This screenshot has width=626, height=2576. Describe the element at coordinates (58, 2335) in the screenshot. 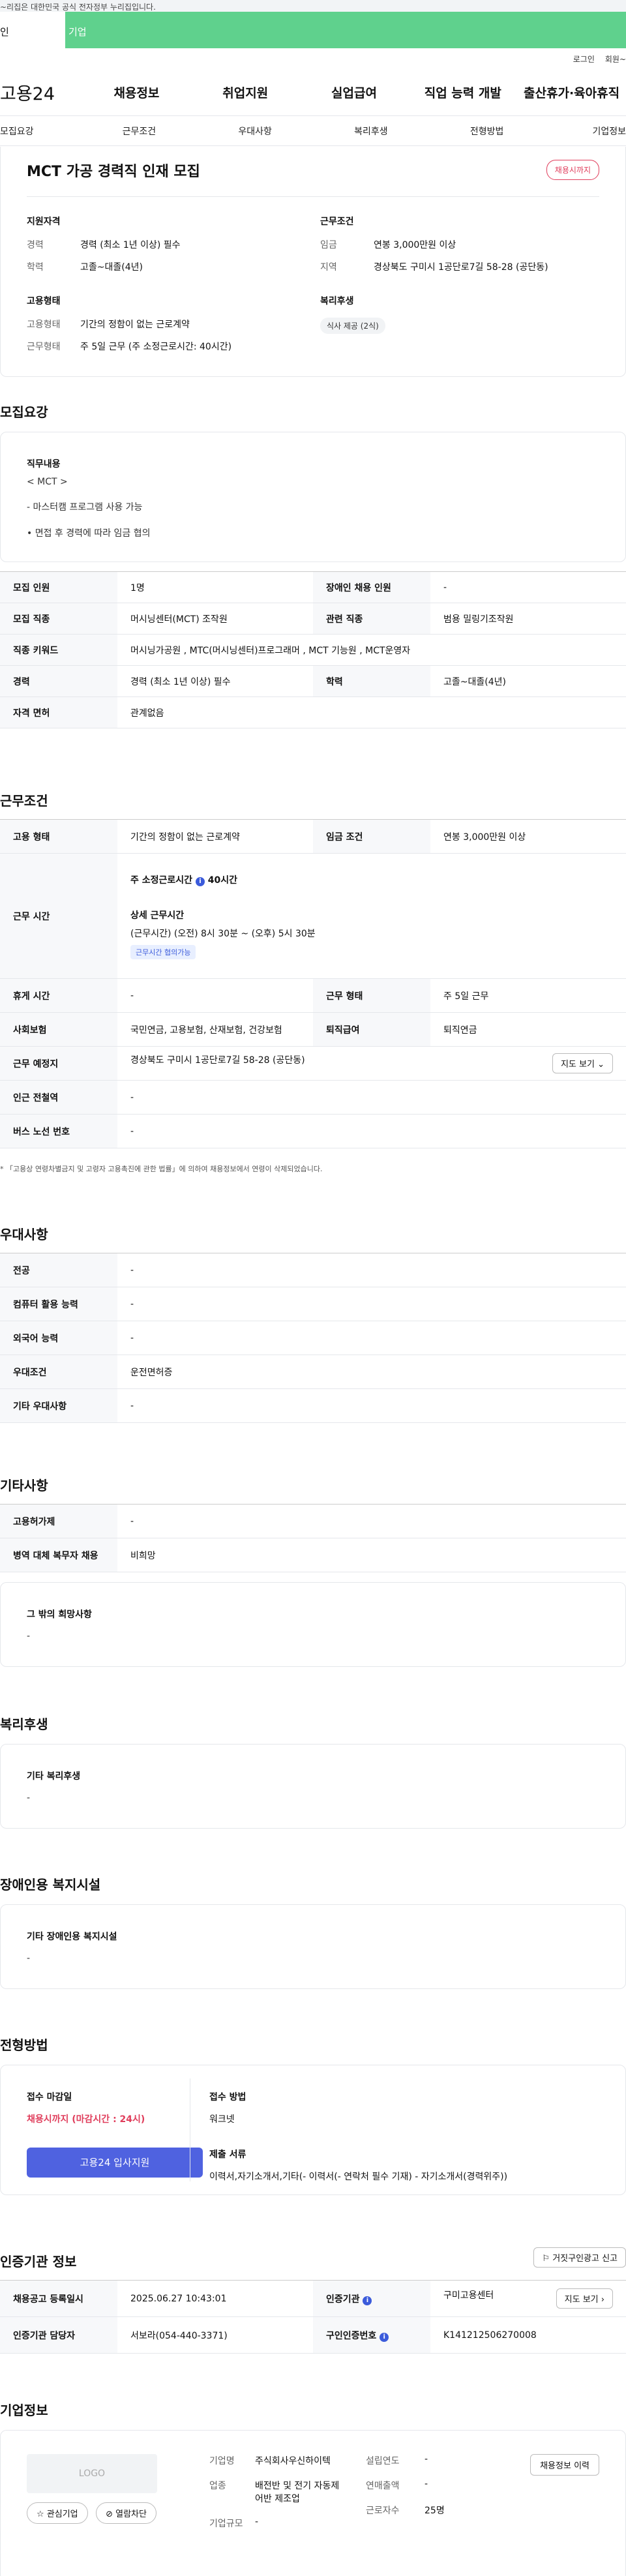

I see `cell-label: 인증기관 담당자` at that location.